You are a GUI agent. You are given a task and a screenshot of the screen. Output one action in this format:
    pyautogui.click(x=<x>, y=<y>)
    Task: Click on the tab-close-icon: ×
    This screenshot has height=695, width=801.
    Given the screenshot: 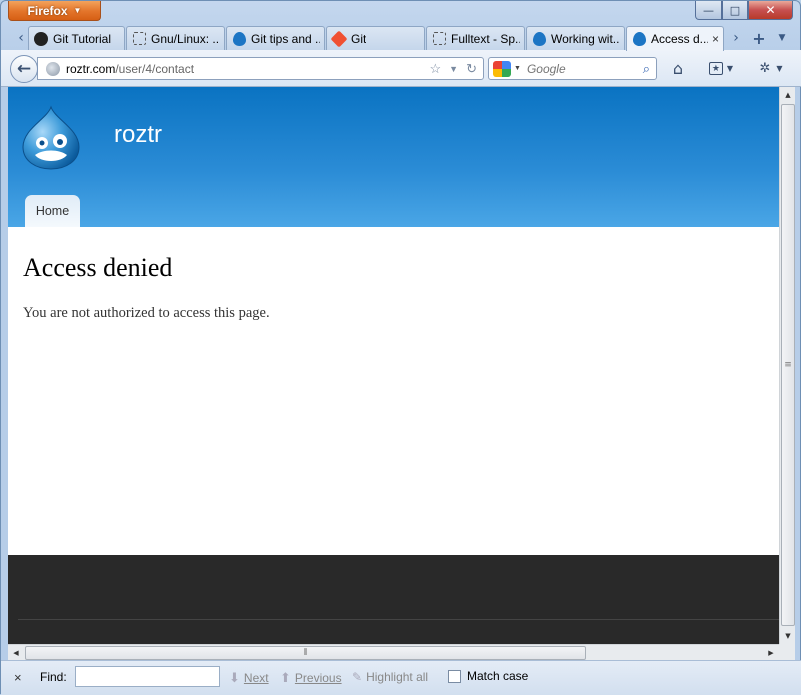 What is the action you would take?
    pyautogui.click(x=715, y=39)
    